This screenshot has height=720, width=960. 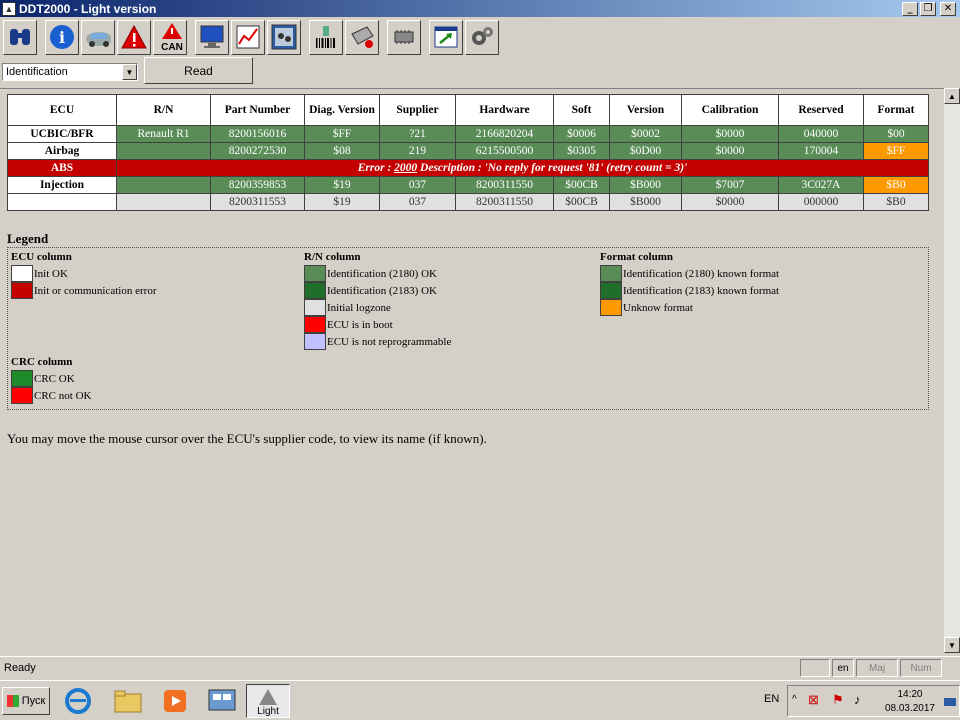 What do you see at coordinates (268, 701) in the screenshot?
I see `taskbar-item-ddt2000: Light` at bounding box center [268, 701].